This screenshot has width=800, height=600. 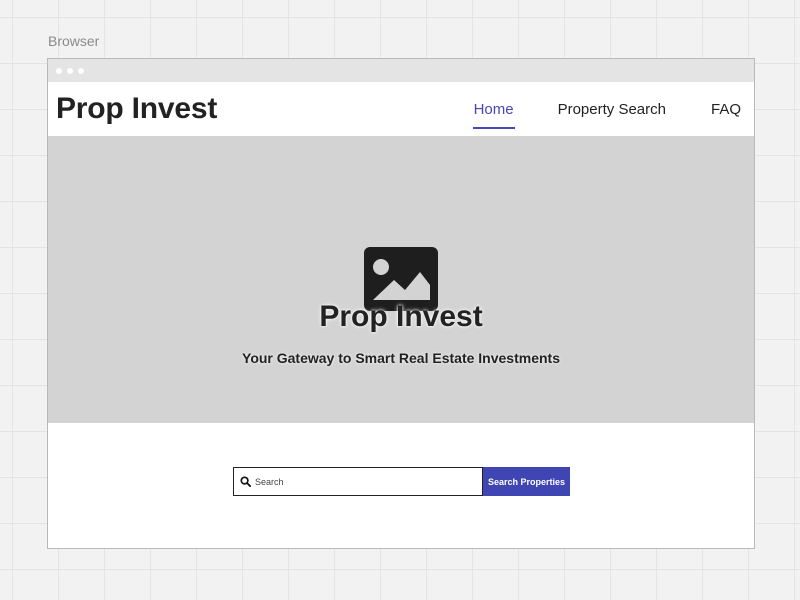 What do you see at coordinates (401, 70) in the screenshot?
I see `browser-titlebar` at bounding box center [401, 70].